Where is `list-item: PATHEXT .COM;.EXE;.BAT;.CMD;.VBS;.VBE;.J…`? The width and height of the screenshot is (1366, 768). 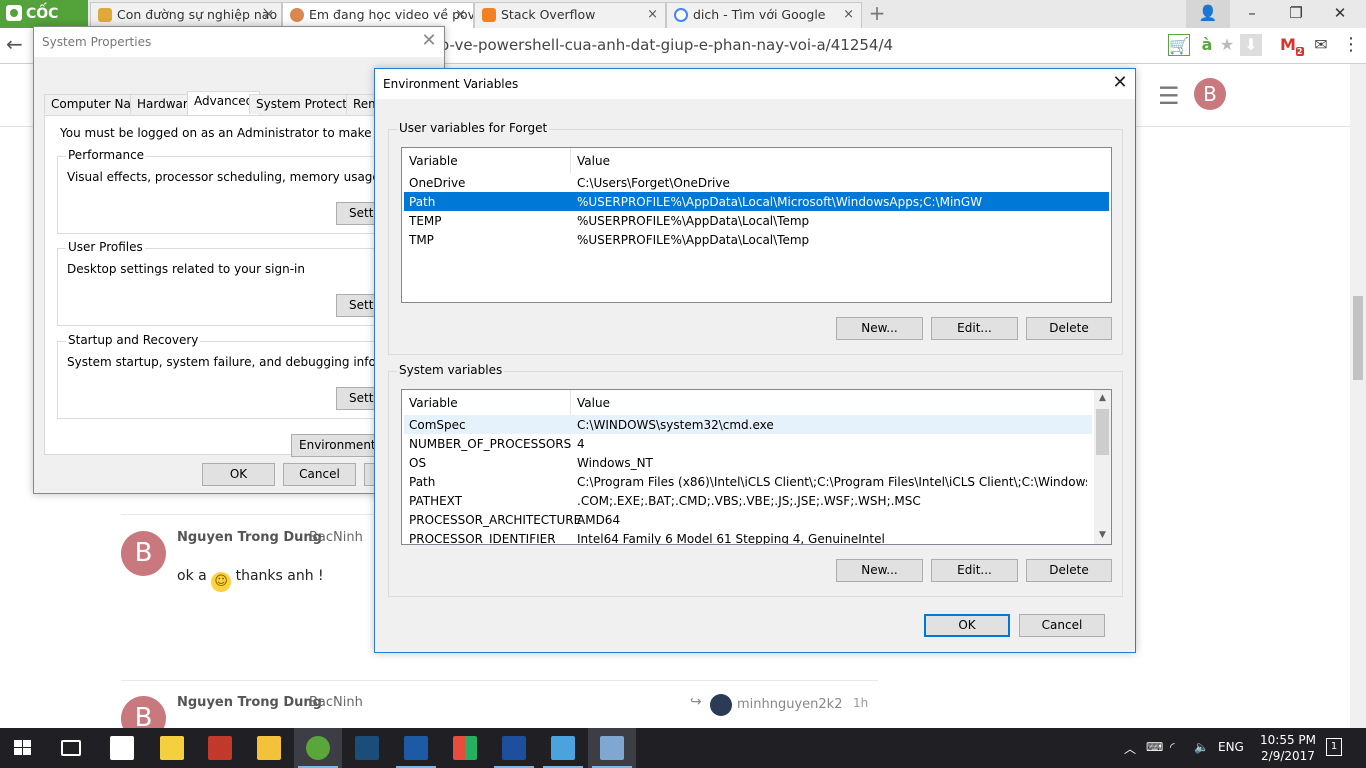 list-item: PATHEXT .COM;.EXE;.BAT;.CMD;.VBS;.VBE;.J… is located at coordinates (748, 500).